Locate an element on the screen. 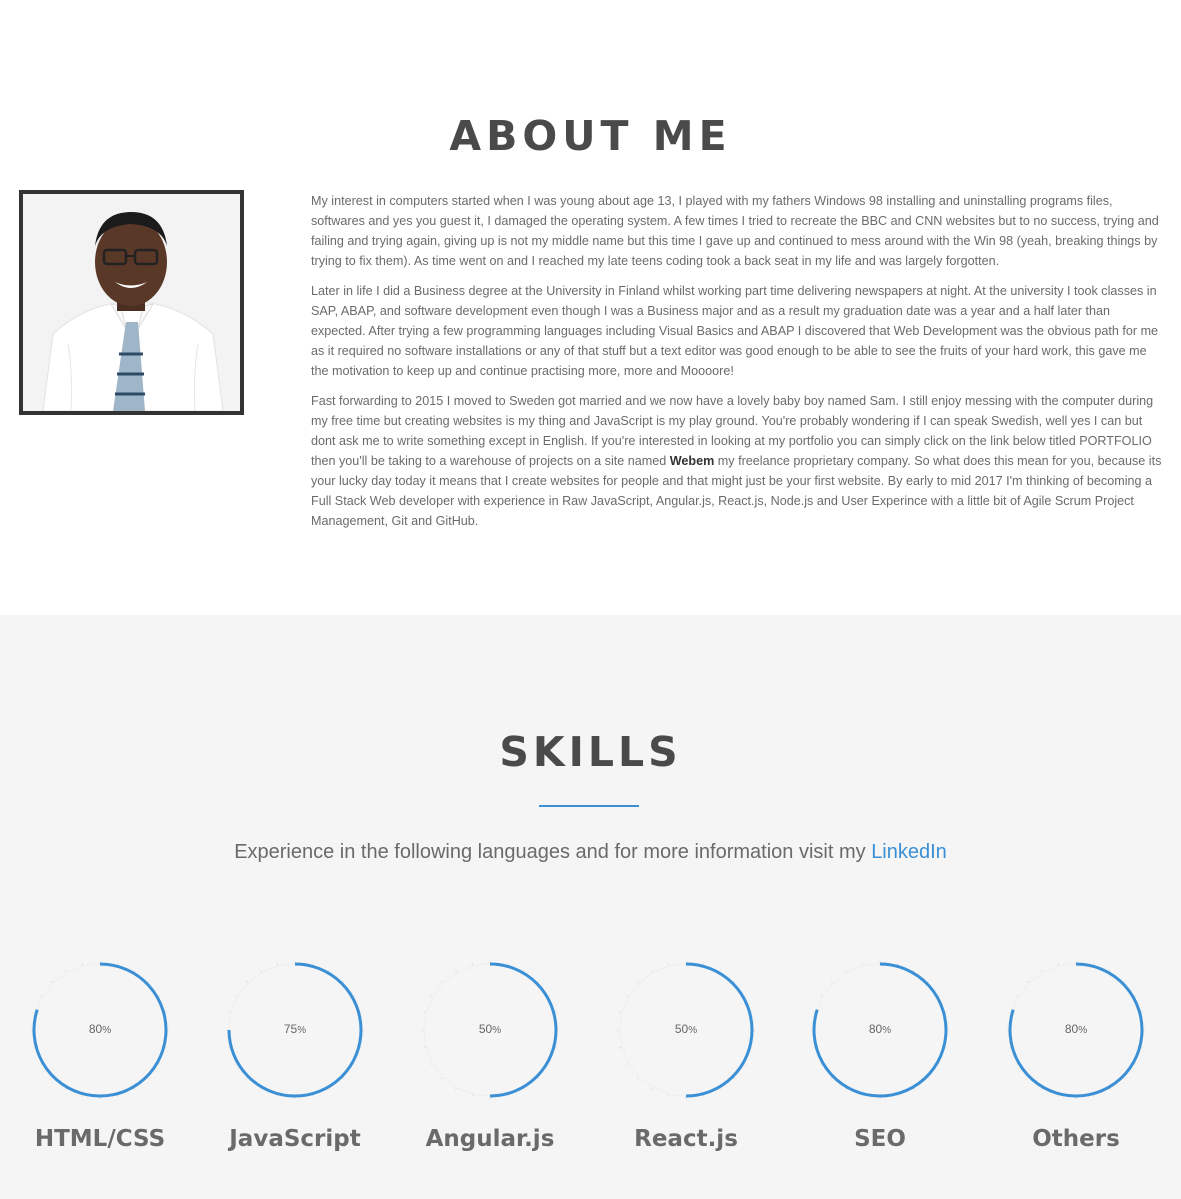  skill-name: Angular.js is located at coordinates (490, 1139).